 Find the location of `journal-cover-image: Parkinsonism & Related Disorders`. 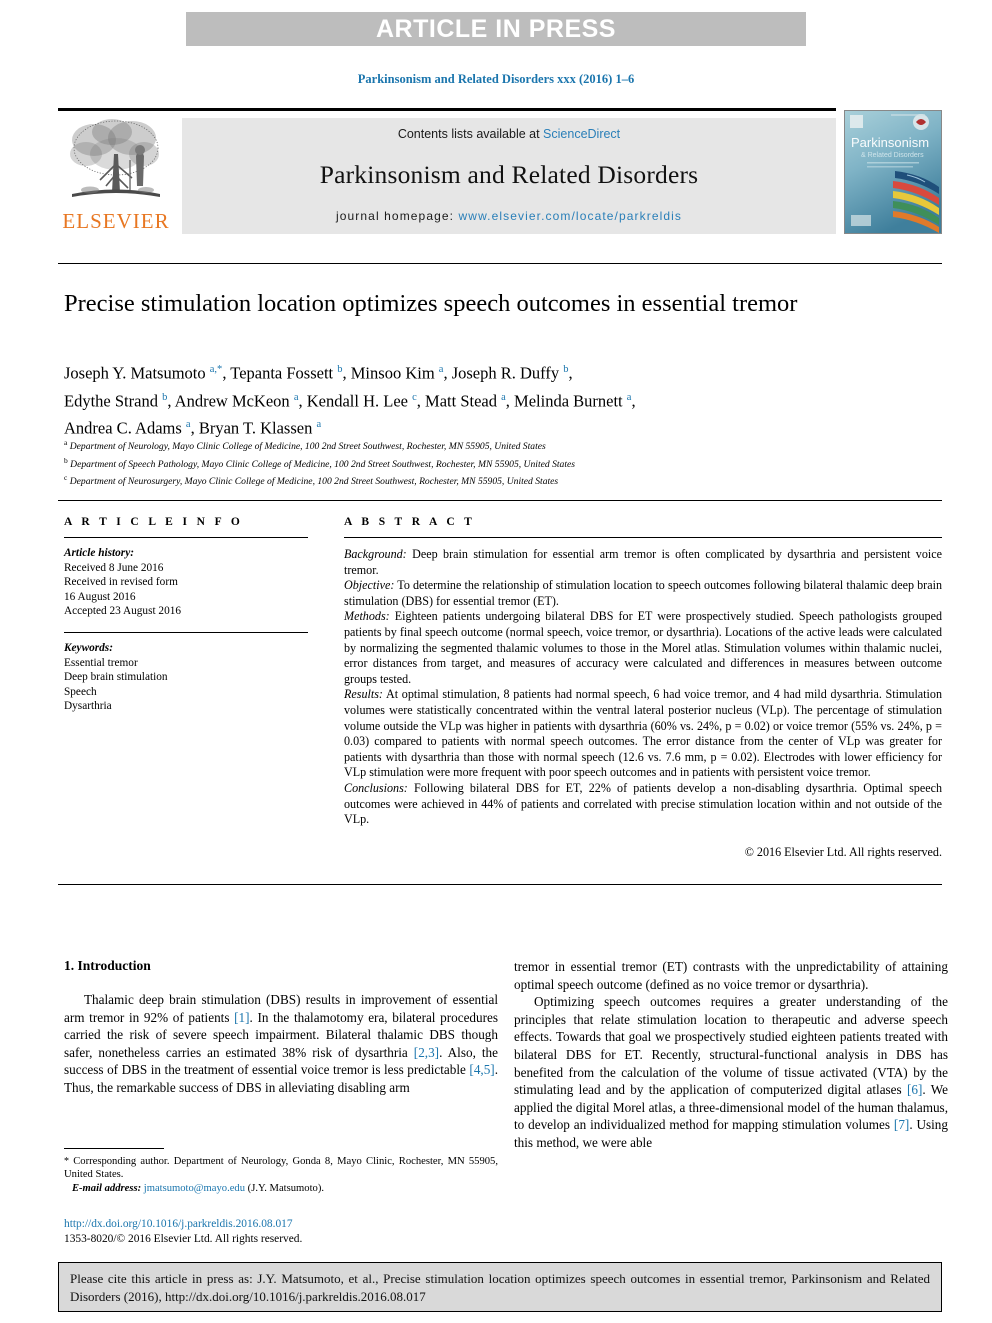

journal-cover-image: Parkinsonism & Related Disorders is located at coordinates (893, 172).